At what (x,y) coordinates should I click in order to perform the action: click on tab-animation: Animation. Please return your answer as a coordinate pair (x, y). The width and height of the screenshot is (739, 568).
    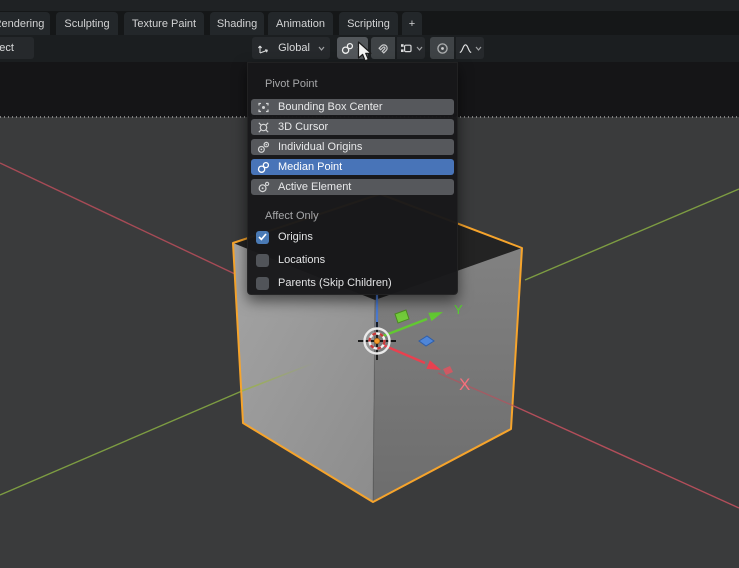
    Looking at the image, I should click on (300, 23).